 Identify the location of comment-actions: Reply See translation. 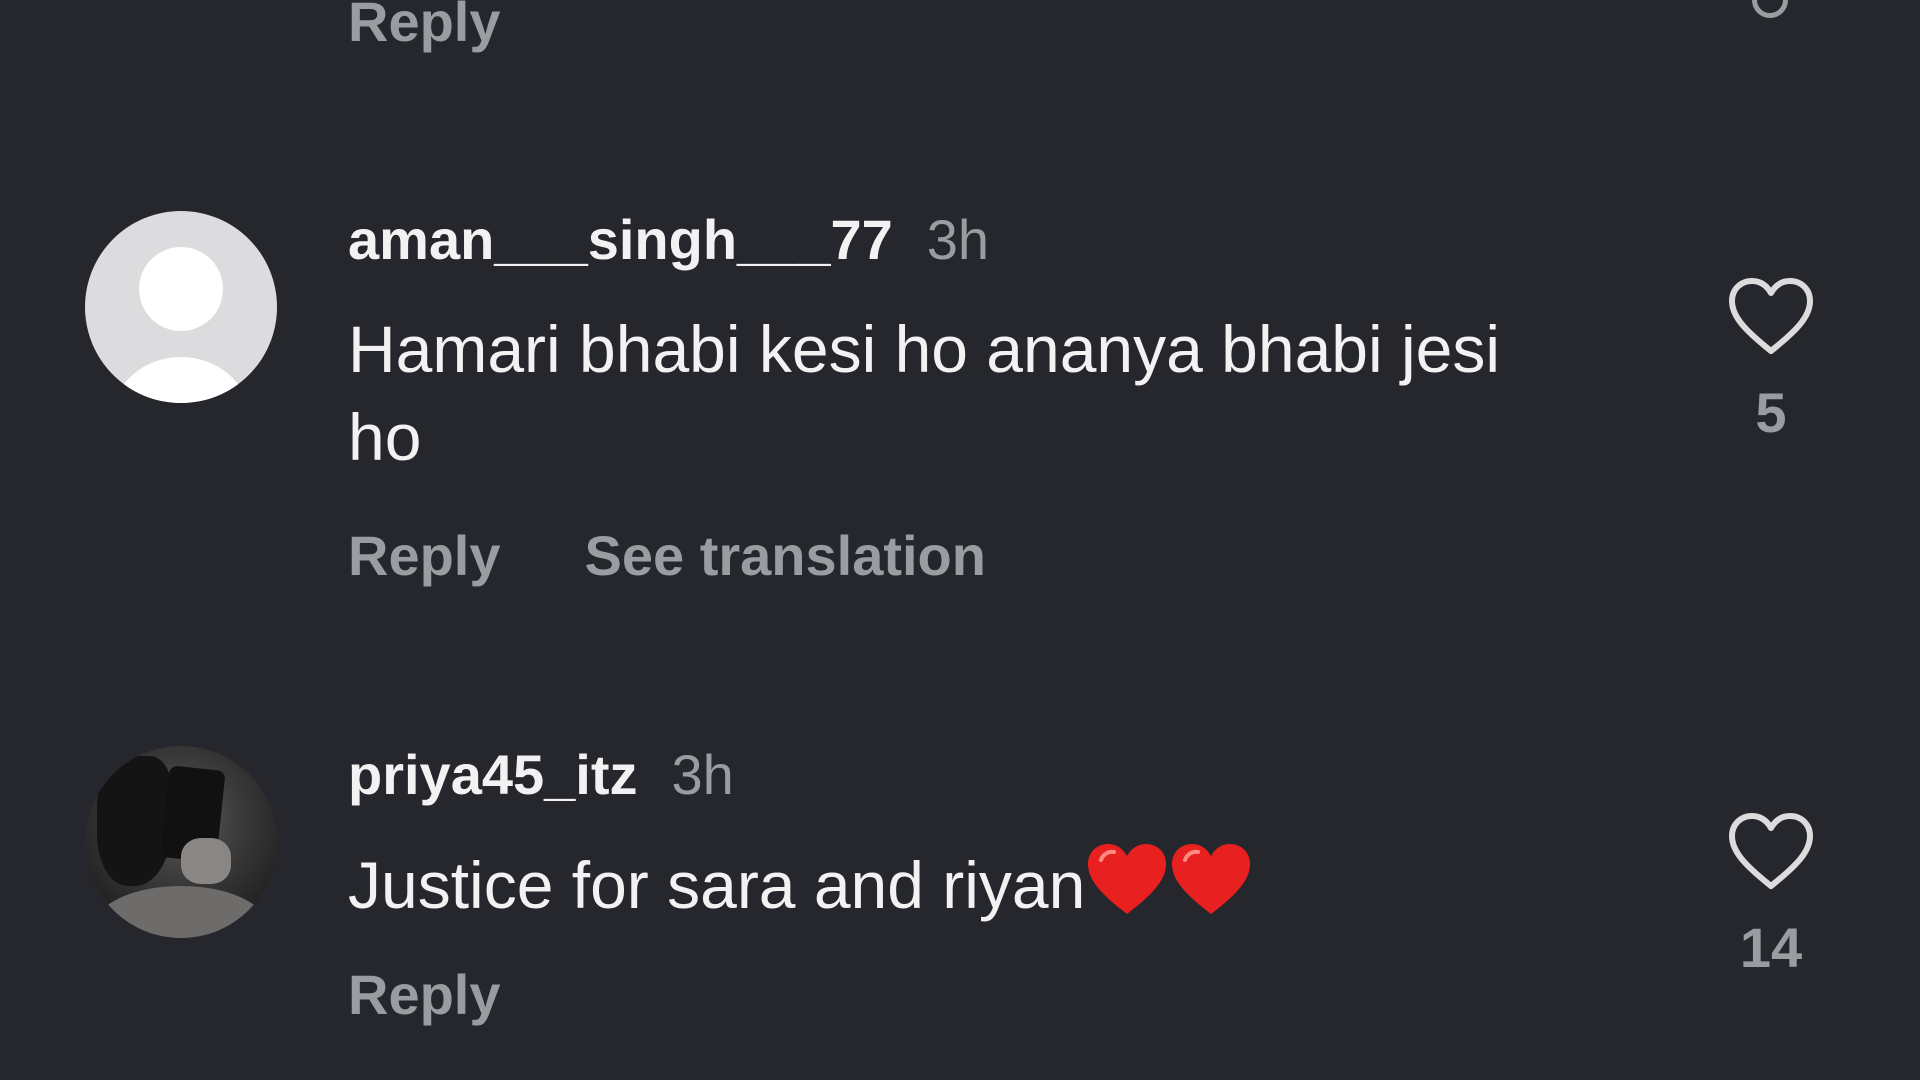
(667, 556).